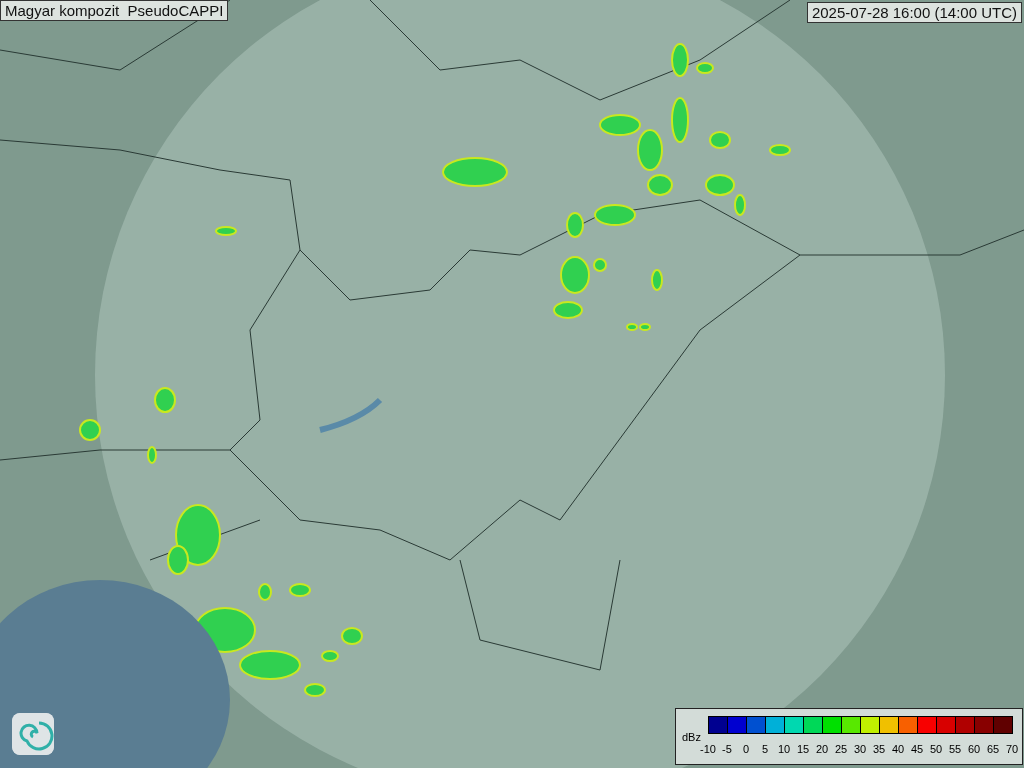 The height and width of the screenshot is (768, 1024). Describe the element at coordinates (114, 10) in the screenshot. I see `map-title: Magyar kompozit PseudoCAPPI` at that location.